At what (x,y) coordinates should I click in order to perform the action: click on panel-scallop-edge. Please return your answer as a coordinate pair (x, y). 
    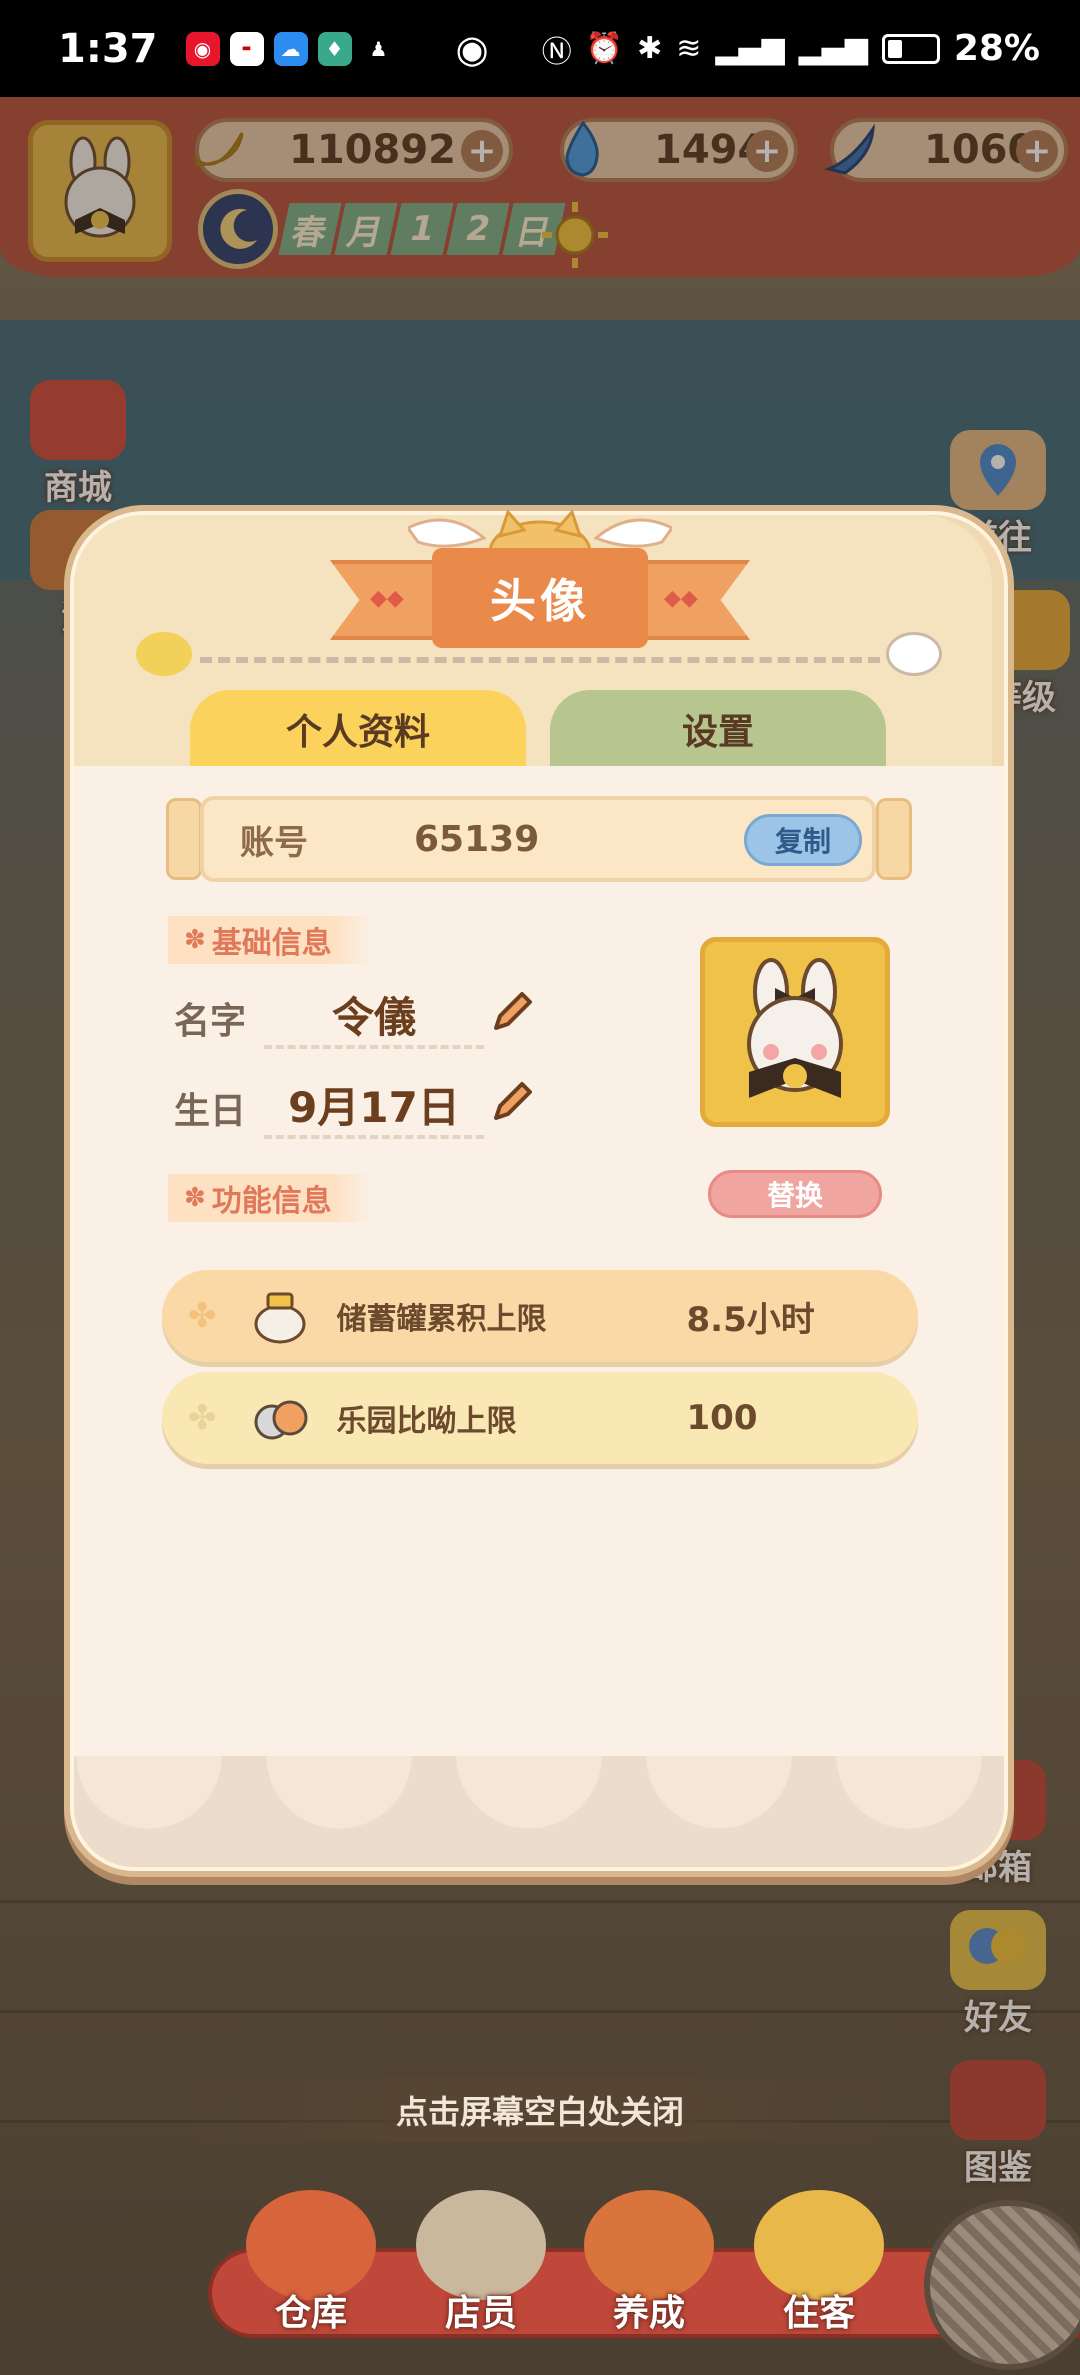
    Looking at the image, I should click on (539, 1811).